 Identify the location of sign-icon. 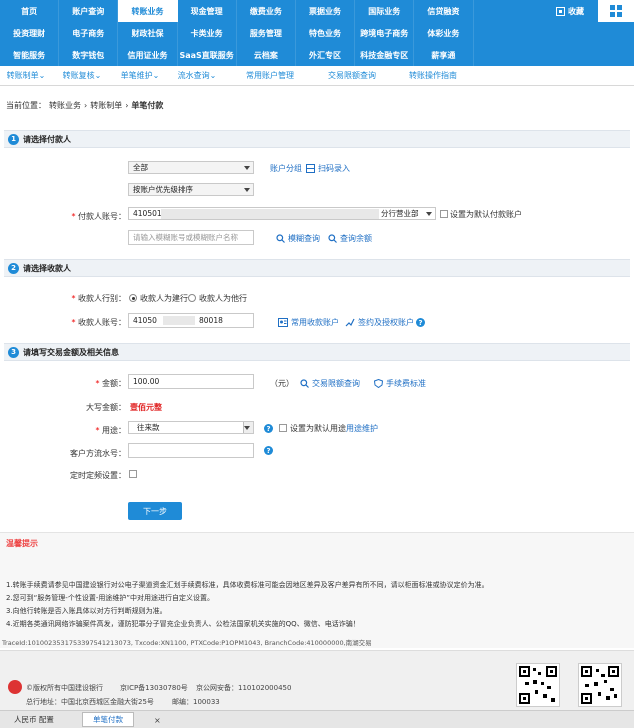
(350, 322).